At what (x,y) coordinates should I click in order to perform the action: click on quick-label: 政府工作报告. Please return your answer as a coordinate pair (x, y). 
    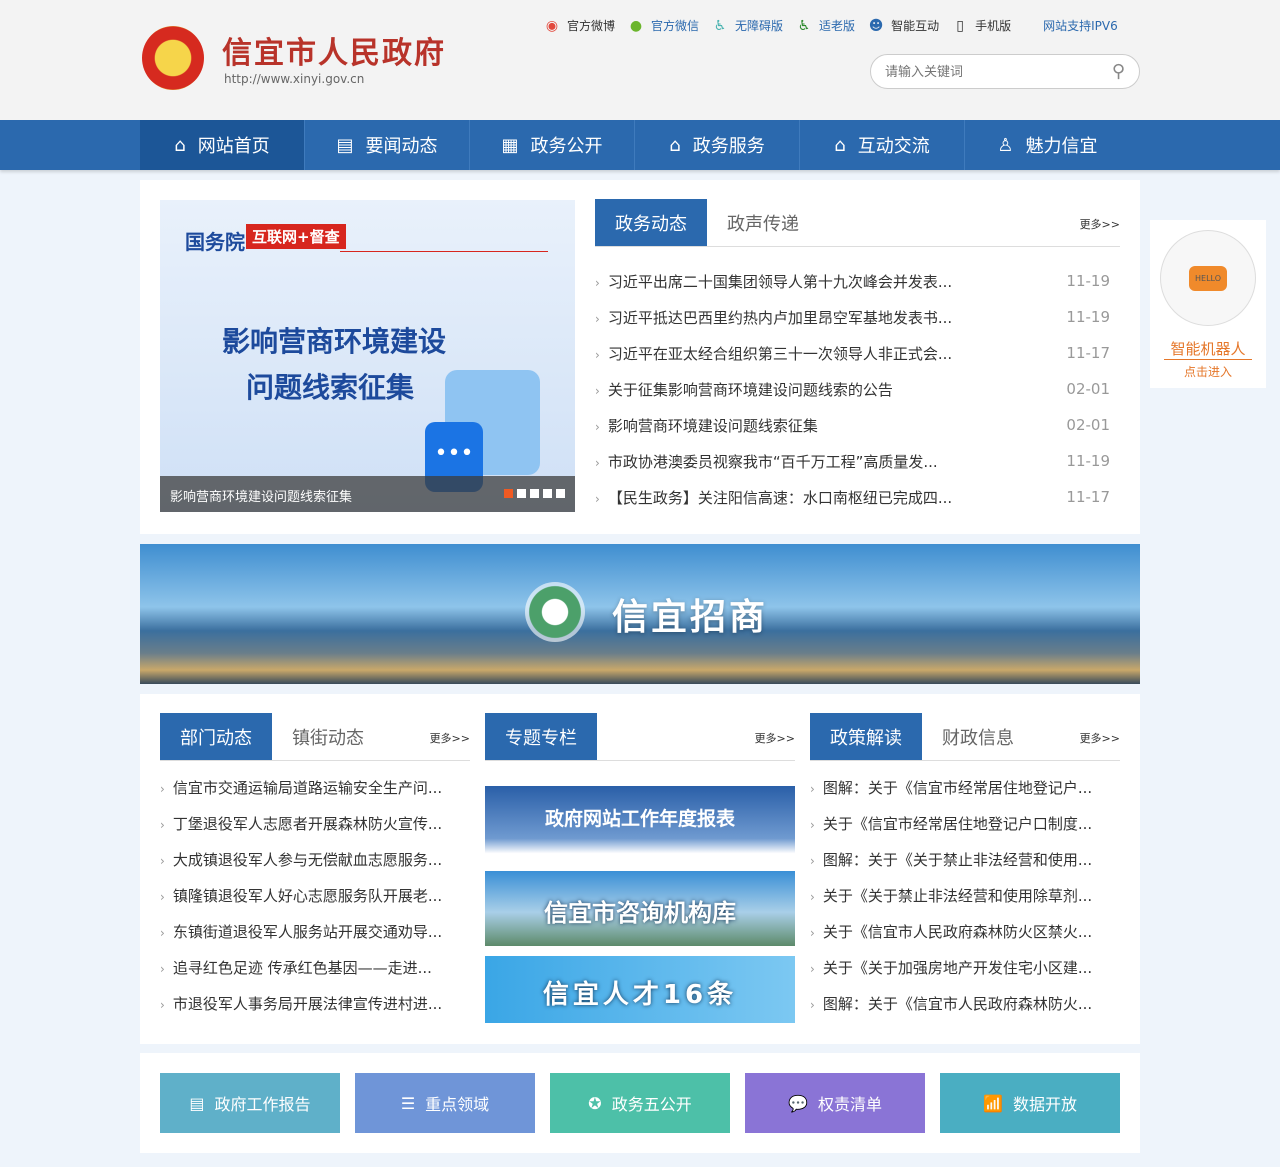
    Looking at the image, I should click on (262, 1104).